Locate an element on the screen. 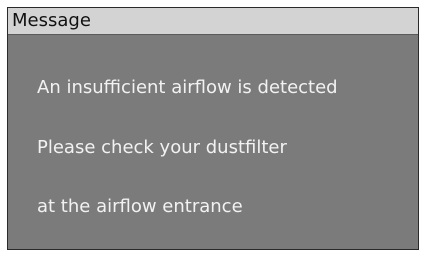  message-line-1: An insufficient airflow is detected is located at coordinates (187, 87).